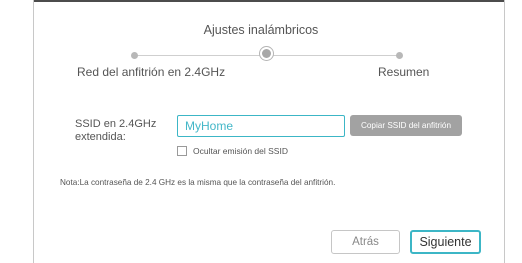 The height and width of the screenshot is (263, 522). What do you see at coordinates (406, 125) in the screenshot?
I see `copy-host-ssid-button: Copiar SSID del anfitrión` at bounding box center [406, 125].